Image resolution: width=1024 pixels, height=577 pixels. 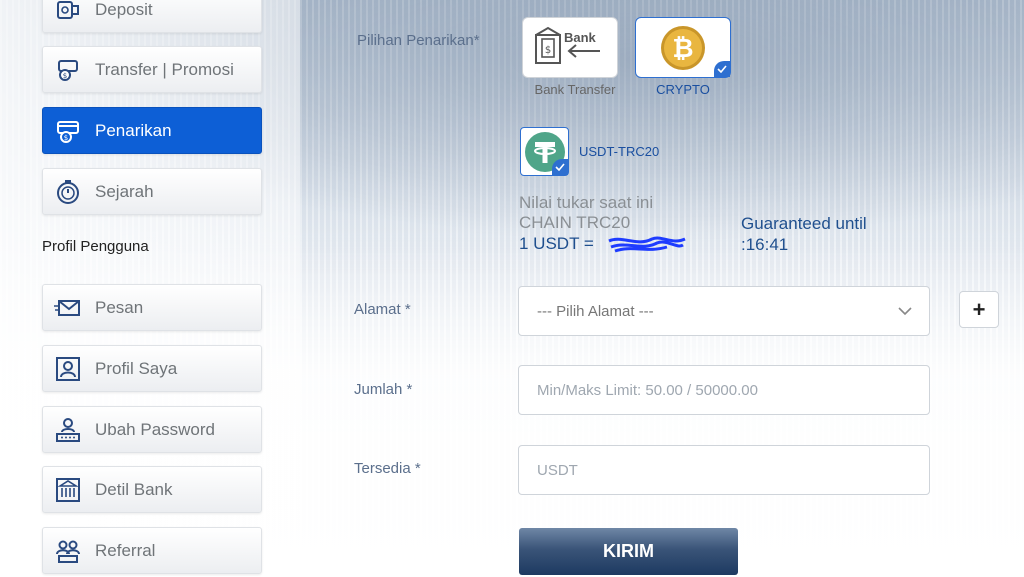 What do you see at coordinates (164, 69) in the screenshot?
I see `sidebar-item-label: Transfer | Promosi` at bounding box center [164, 69].